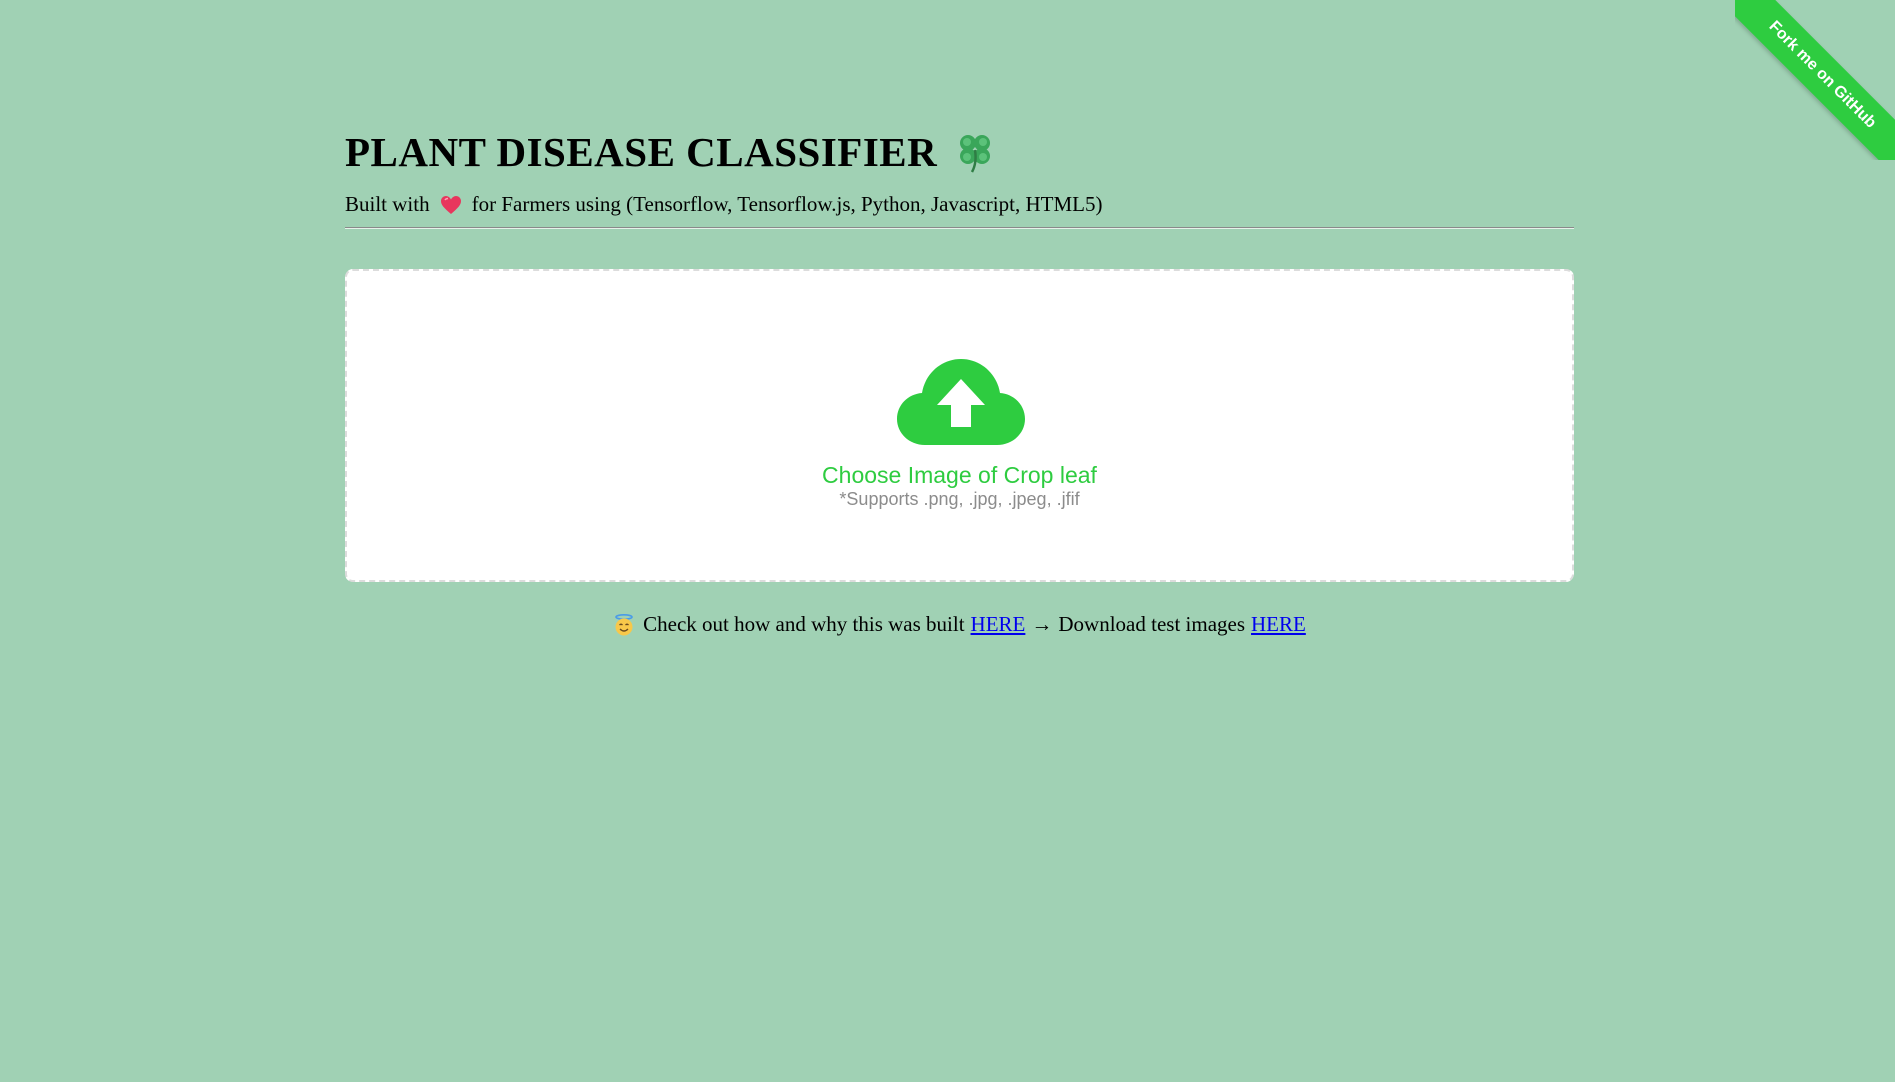  Describe the element at coordinates (387, 204) in the screenshot. I see `subtitle-prefix: Built with` at that location.